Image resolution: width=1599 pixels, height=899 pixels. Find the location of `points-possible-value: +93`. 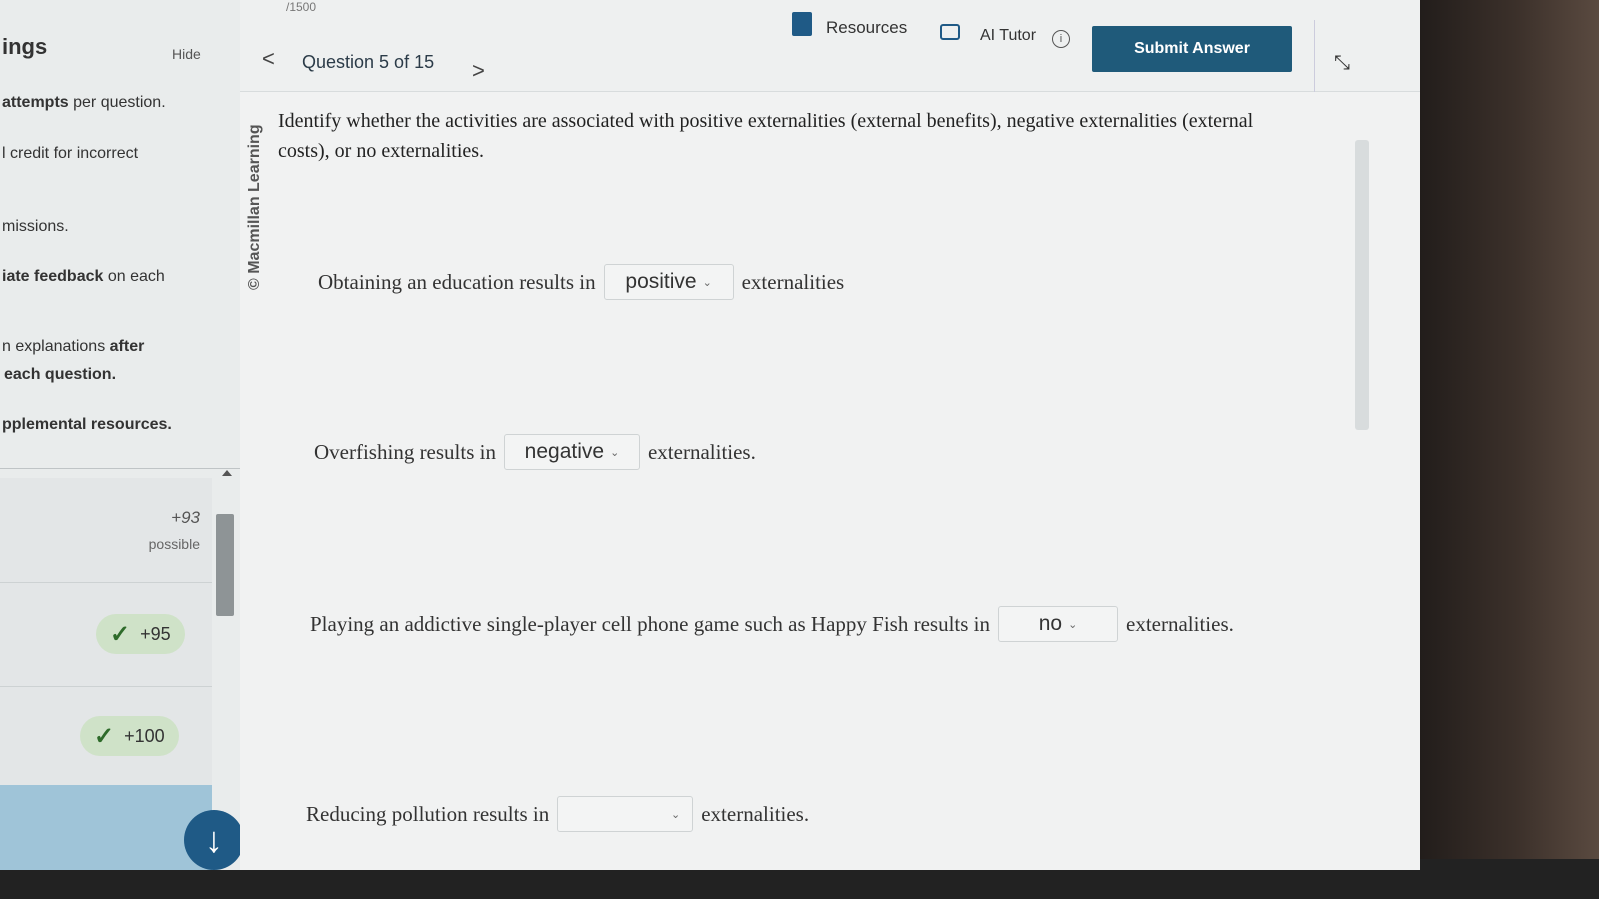

points-possible-value: +93 is located at coordinates (185, 517).